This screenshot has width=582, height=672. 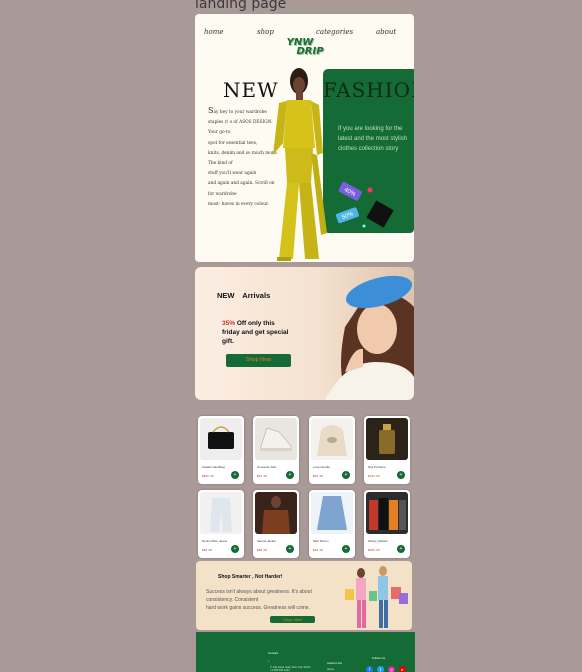 What do you see at coordinates (221, 439) in the screenshot?
I see `product-image-handbag` at bounding box center [221, 439].